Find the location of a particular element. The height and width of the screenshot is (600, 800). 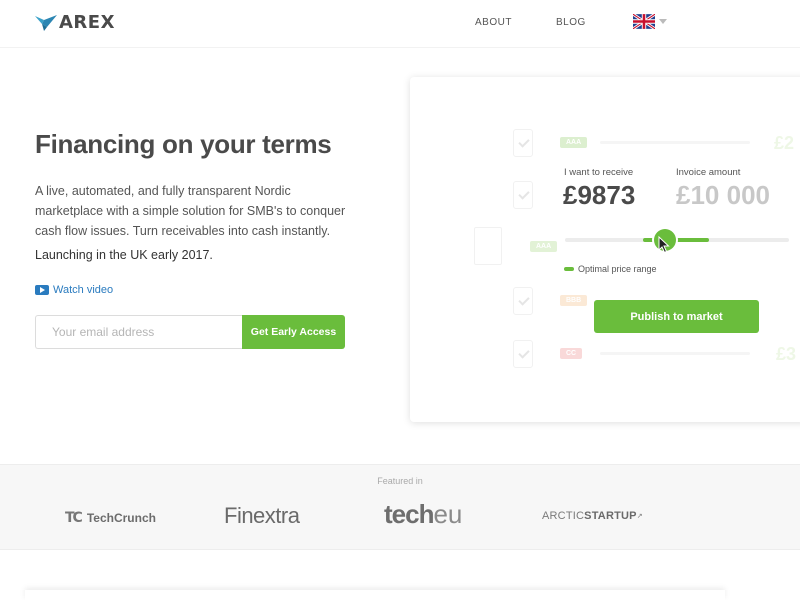

featured-label: Featured in is located at coordinates (400, 481).